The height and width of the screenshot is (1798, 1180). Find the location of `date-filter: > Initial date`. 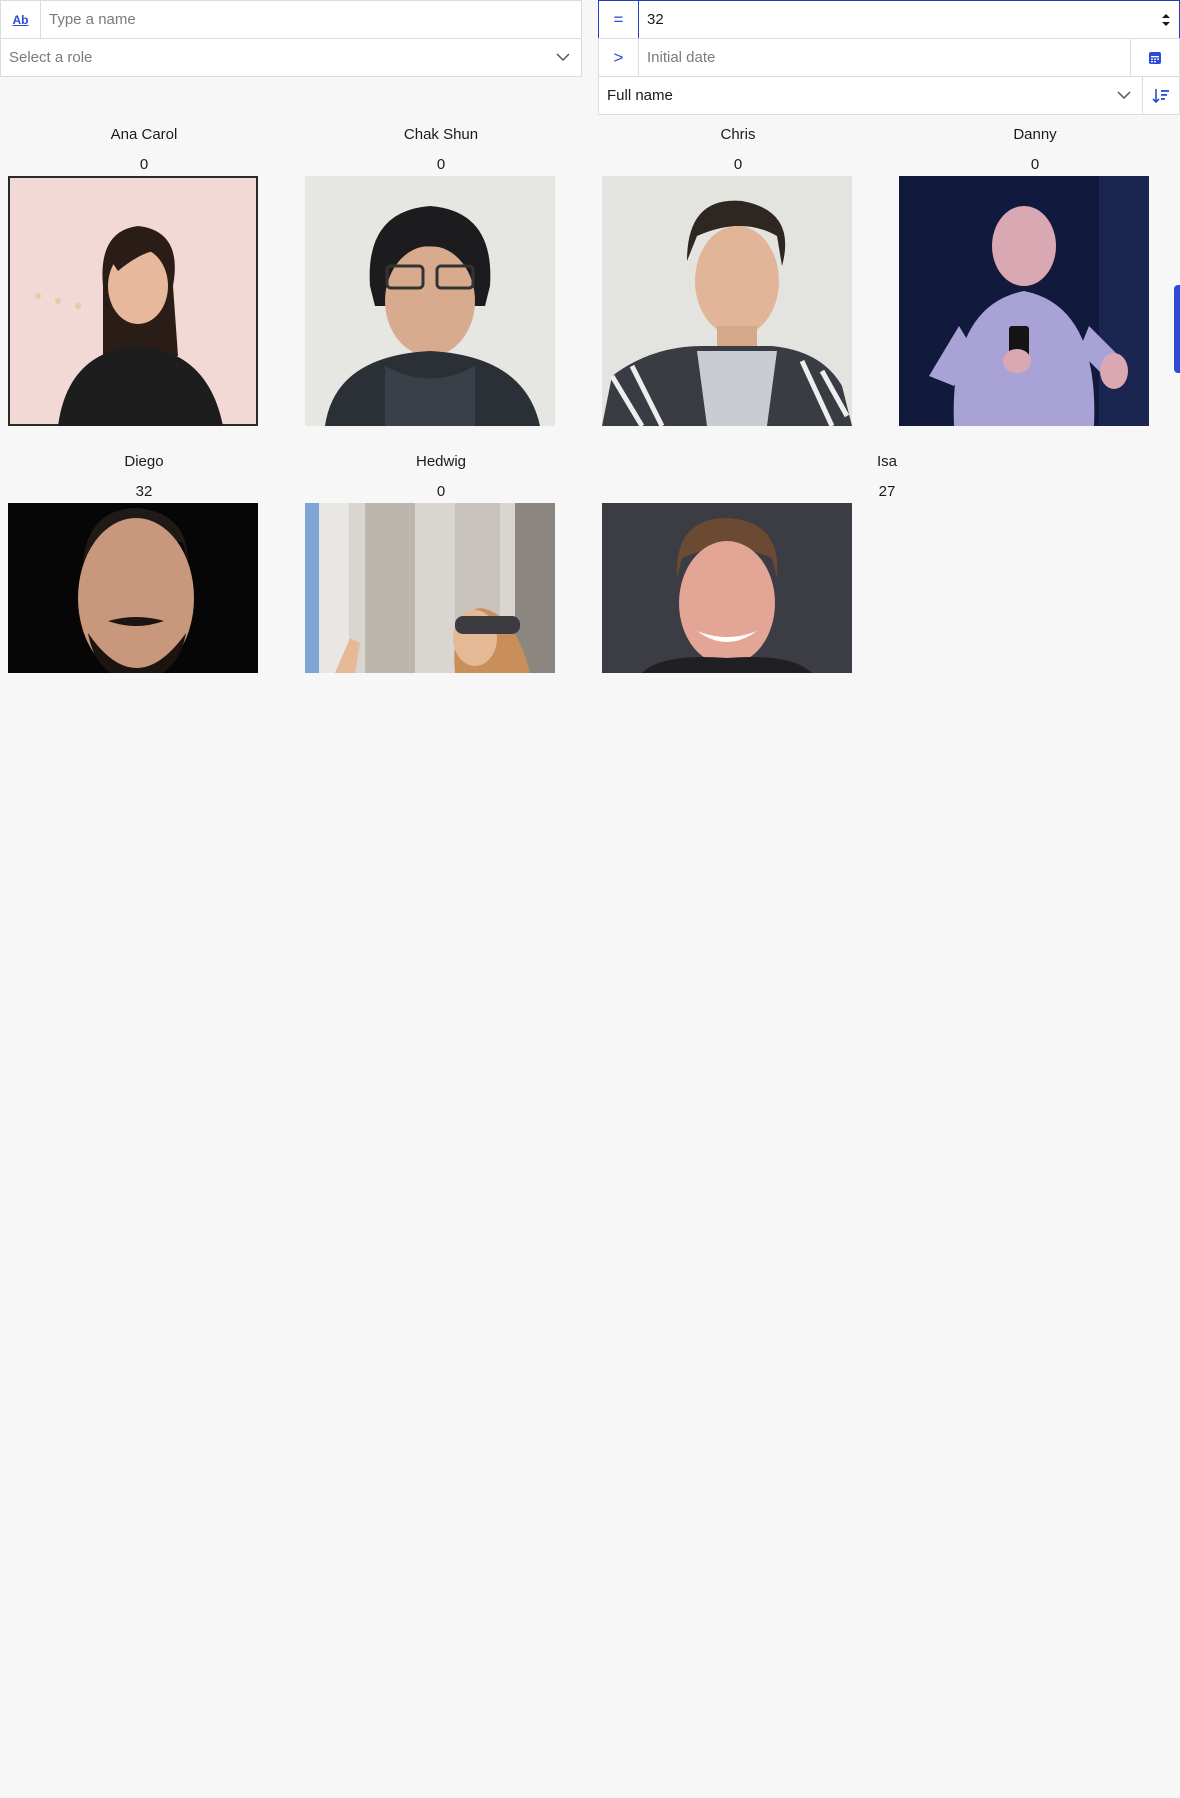

date-filter: > Initial date is located at coordinates (889, 57).